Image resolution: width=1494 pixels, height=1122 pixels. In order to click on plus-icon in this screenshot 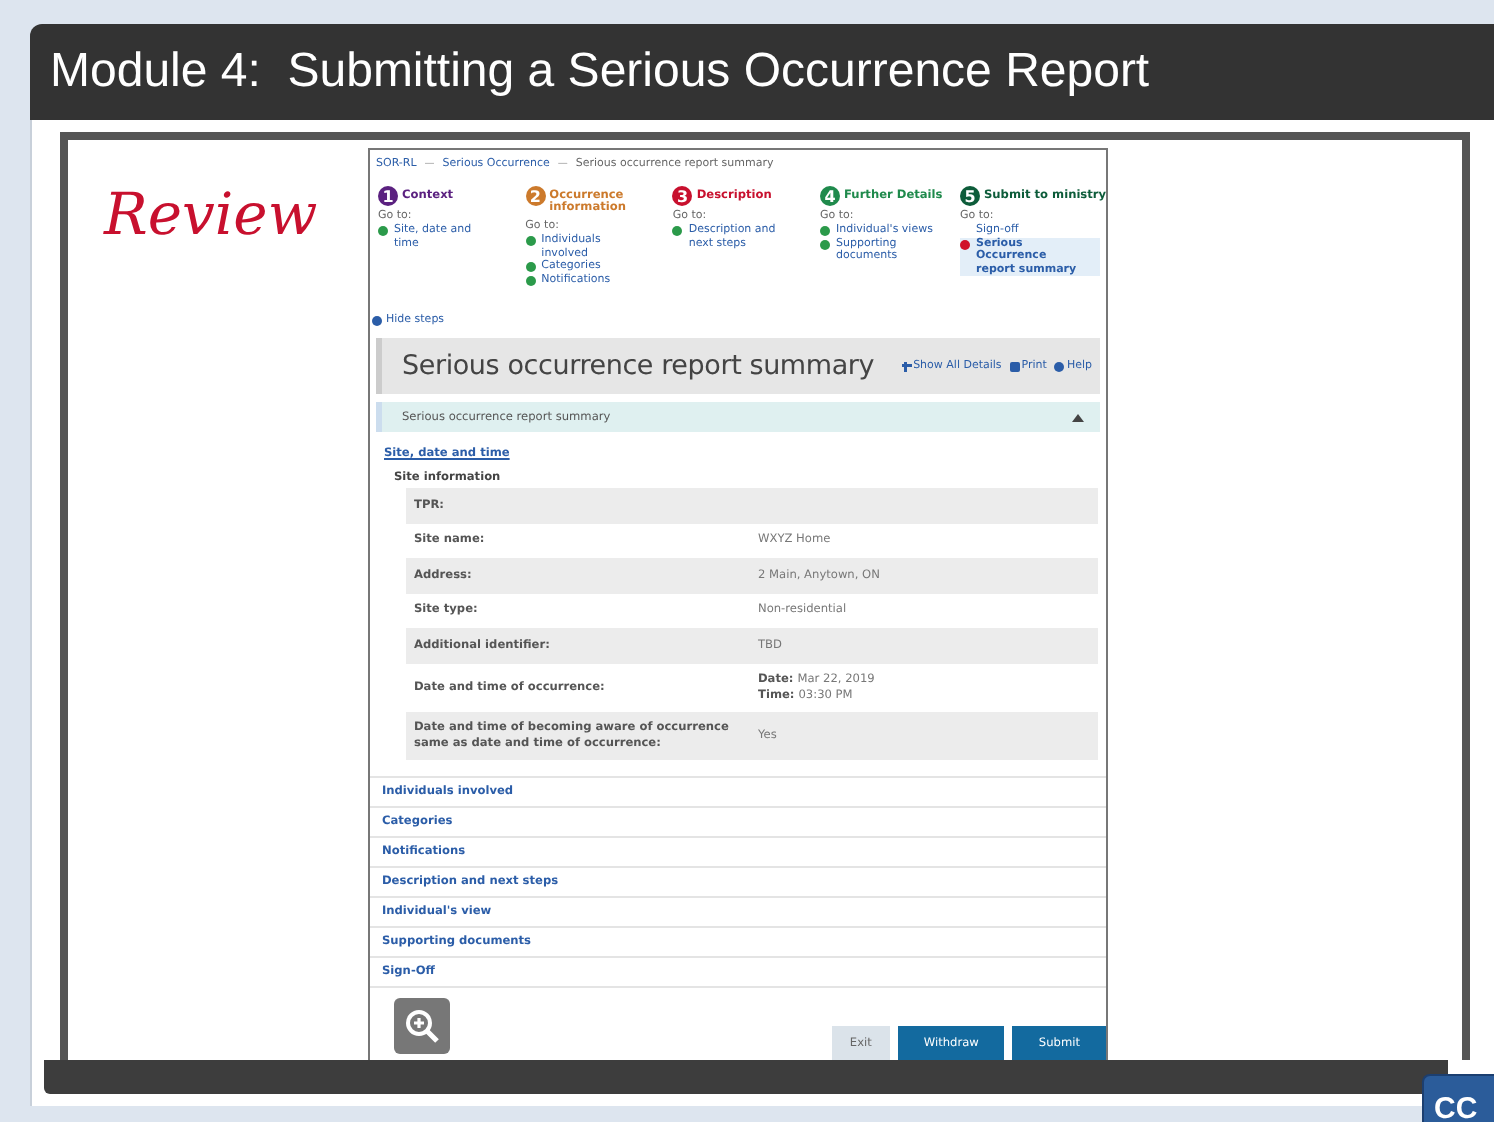, I will do `click(906, 366)`.